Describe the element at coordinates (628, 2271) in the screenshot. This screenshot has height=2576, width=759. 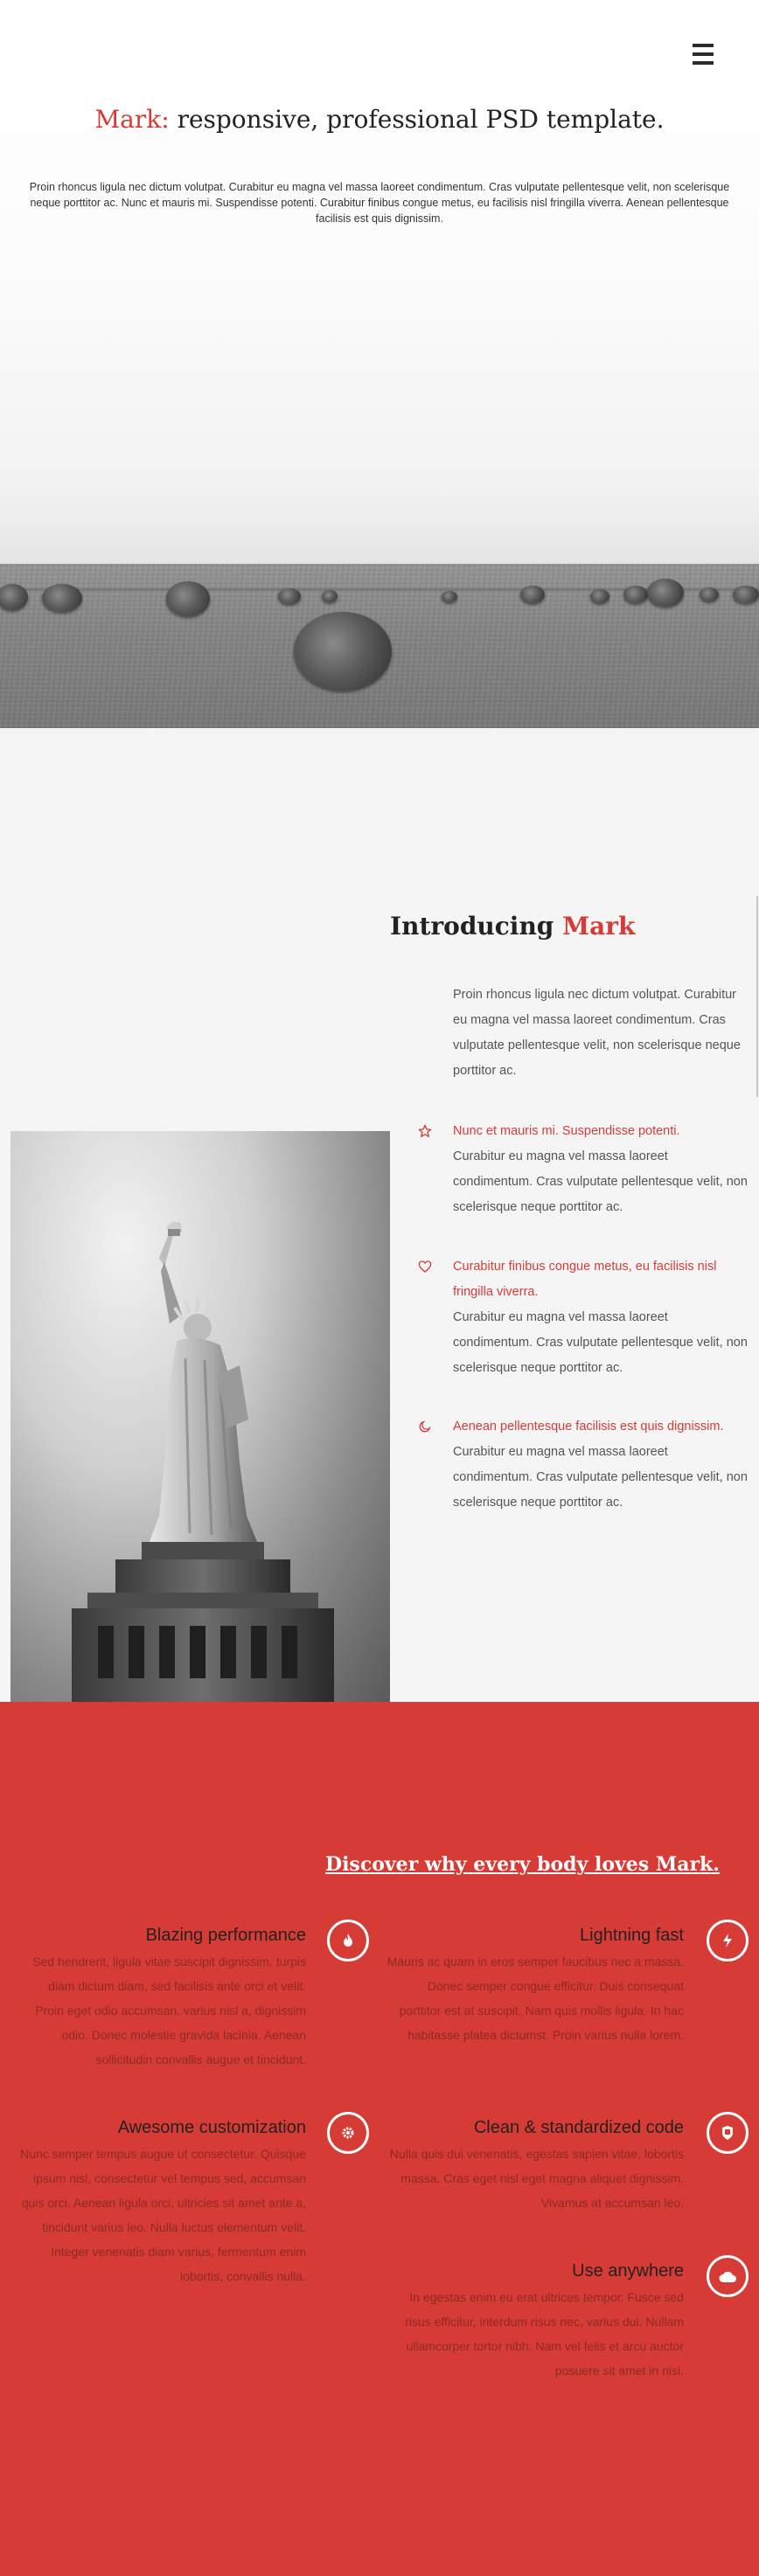
I see `feature-item-title: Use anywhere` at that location.